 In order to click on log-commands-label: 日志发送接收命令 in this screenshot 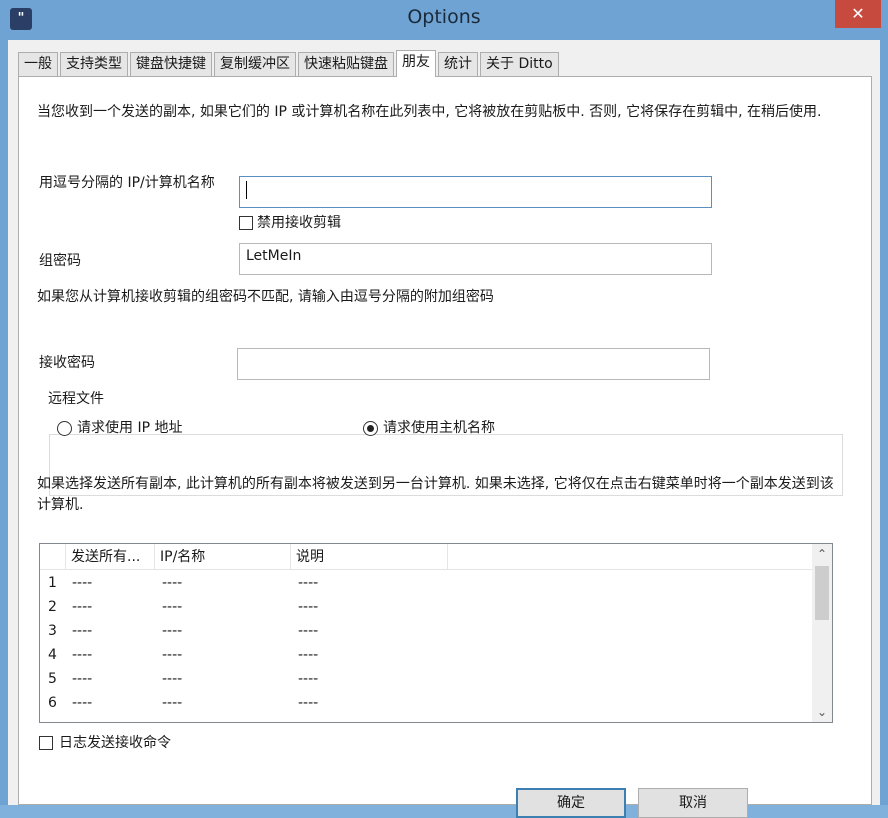, I will do `click(115, 743)`.